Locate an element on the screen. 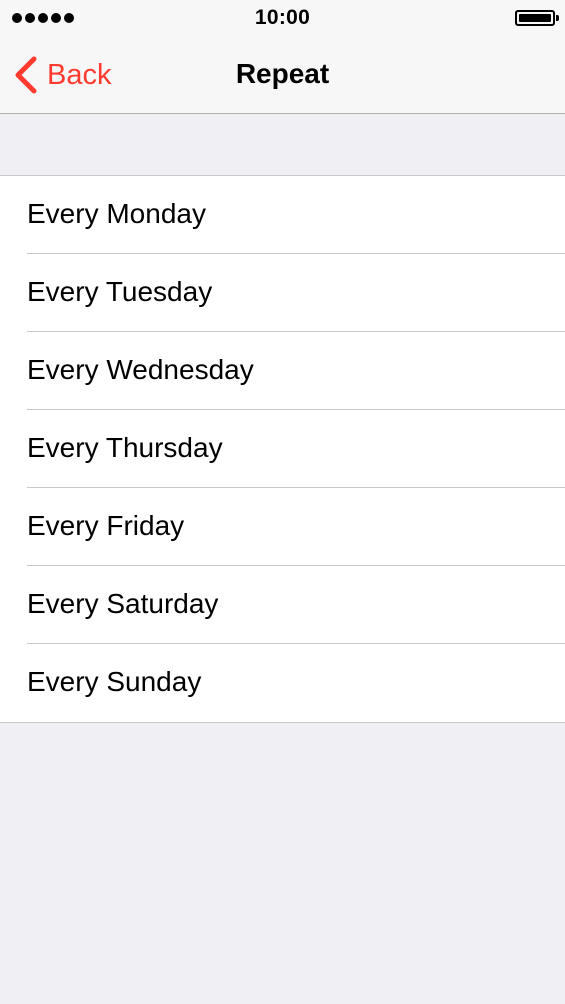 Image resolution: width=565 pixels, height=1004 pixels. option-label: Every Tuesday is located at coordinates (120, 291).